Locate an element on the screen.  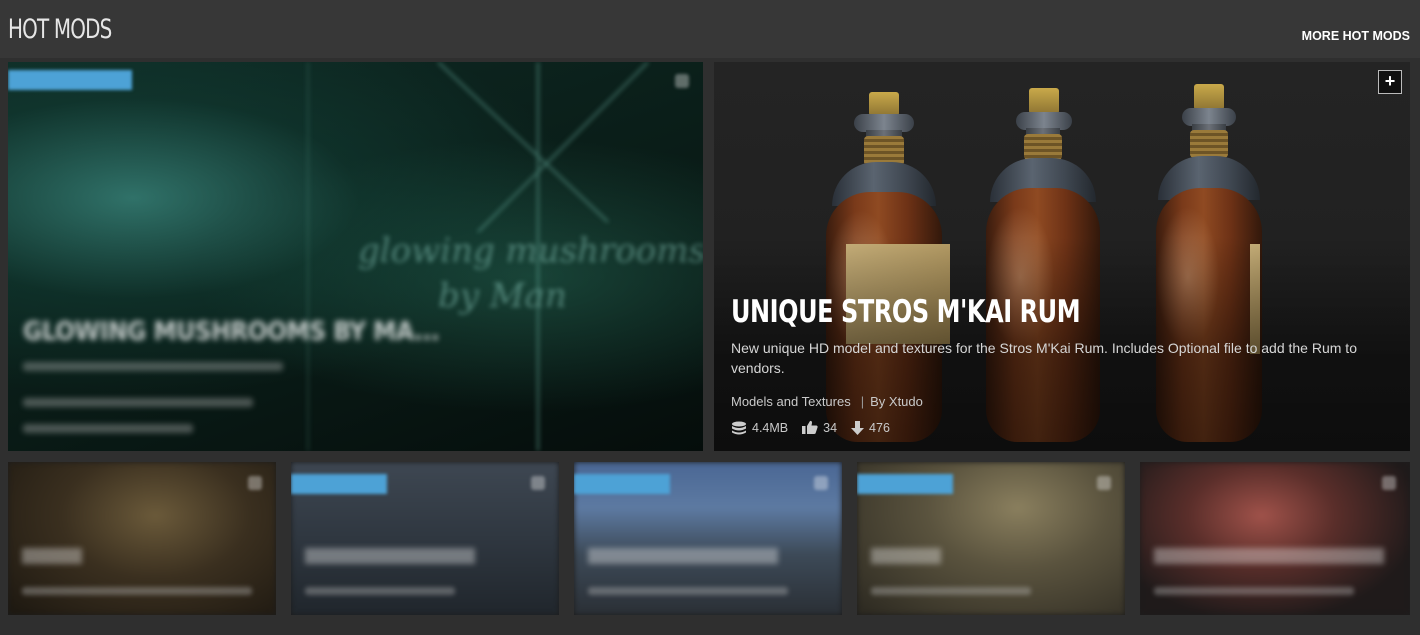
section-title: HOT MODS is located at coordinates (60, 29).